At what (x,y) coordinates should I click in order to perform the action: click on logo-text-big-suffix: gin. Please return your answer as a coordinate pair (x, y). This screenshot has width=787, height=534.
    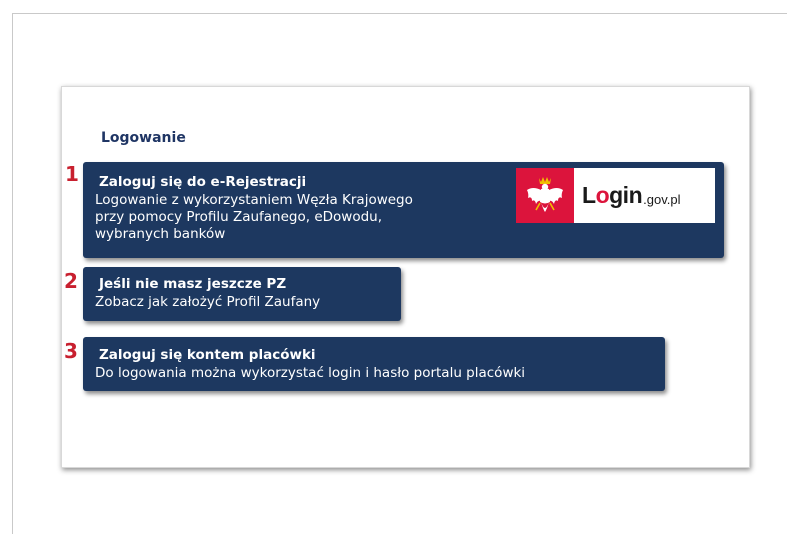
    Looking at the image, I should click on (626, 195).